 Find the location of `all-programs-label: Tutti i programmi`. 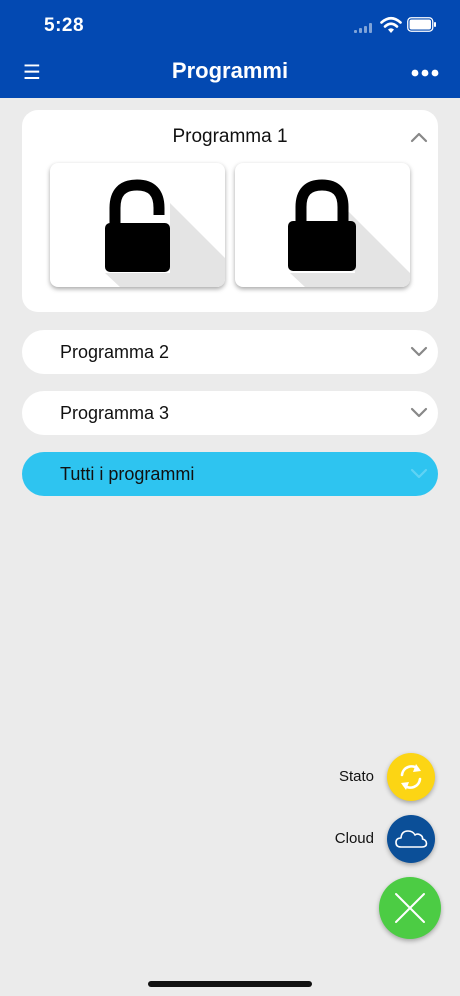

all-programs-label: Tutti i programmi is located at coordinates (127, 474).